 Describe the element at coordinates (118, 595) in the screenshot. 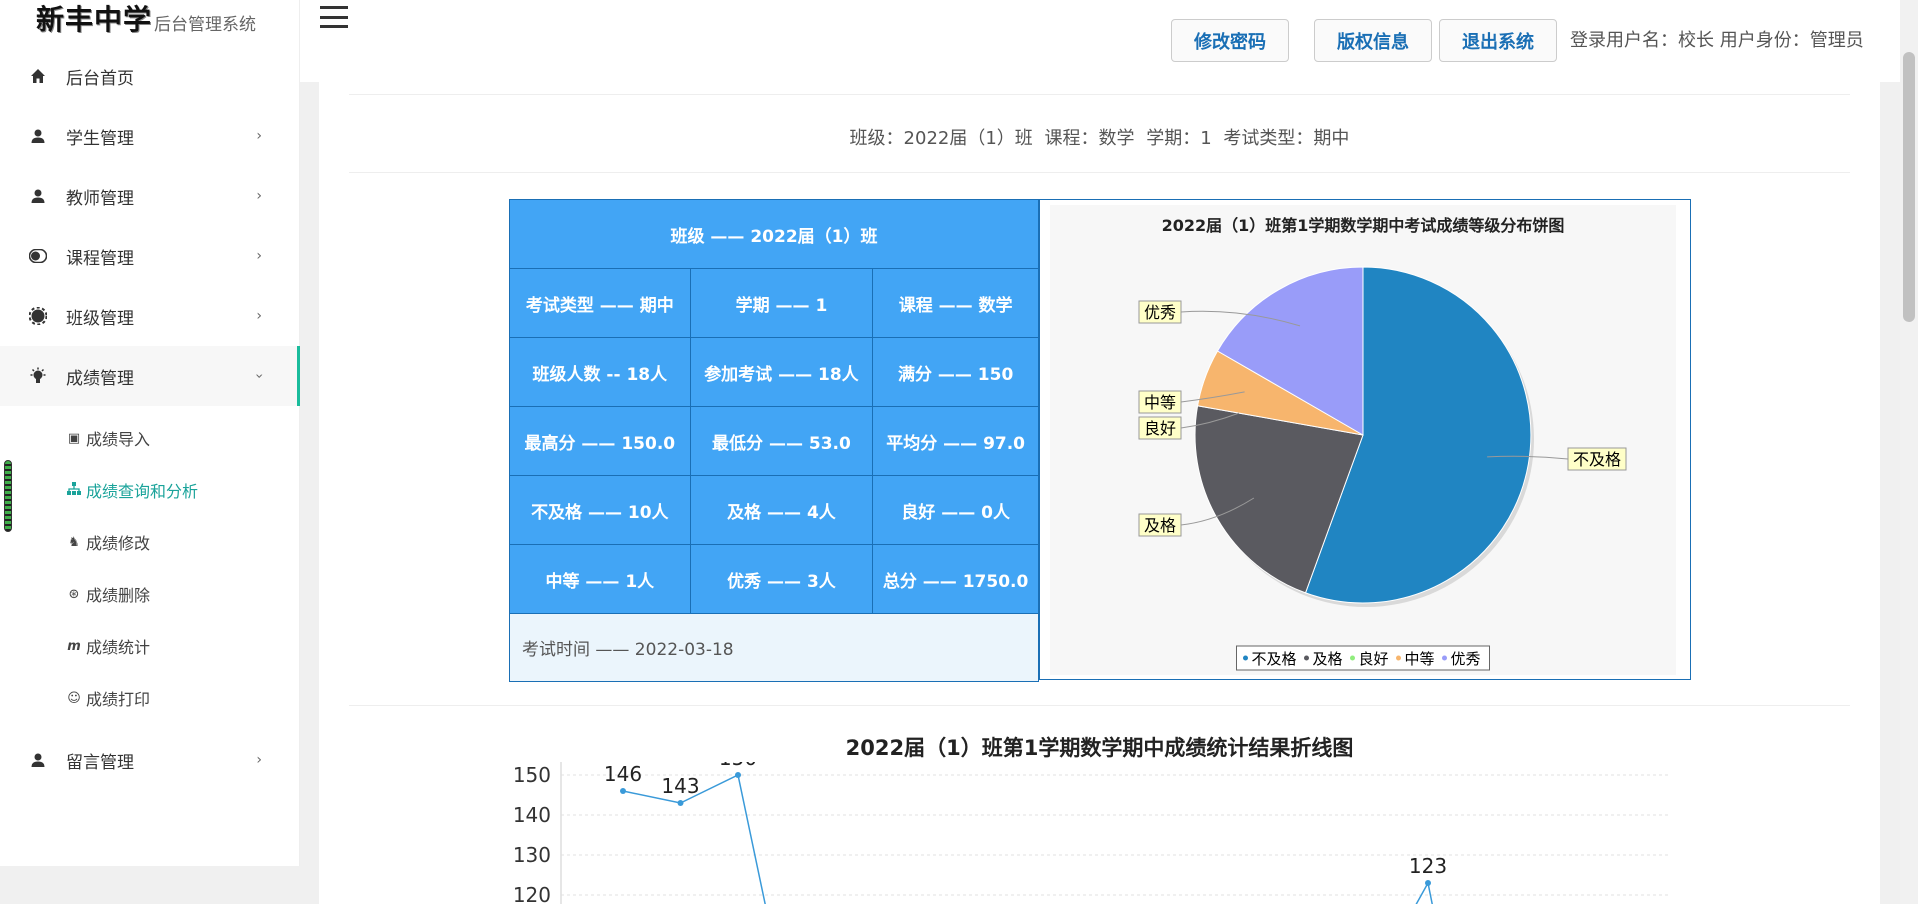

I see `sub-item-label: 成绩删除` at that location.